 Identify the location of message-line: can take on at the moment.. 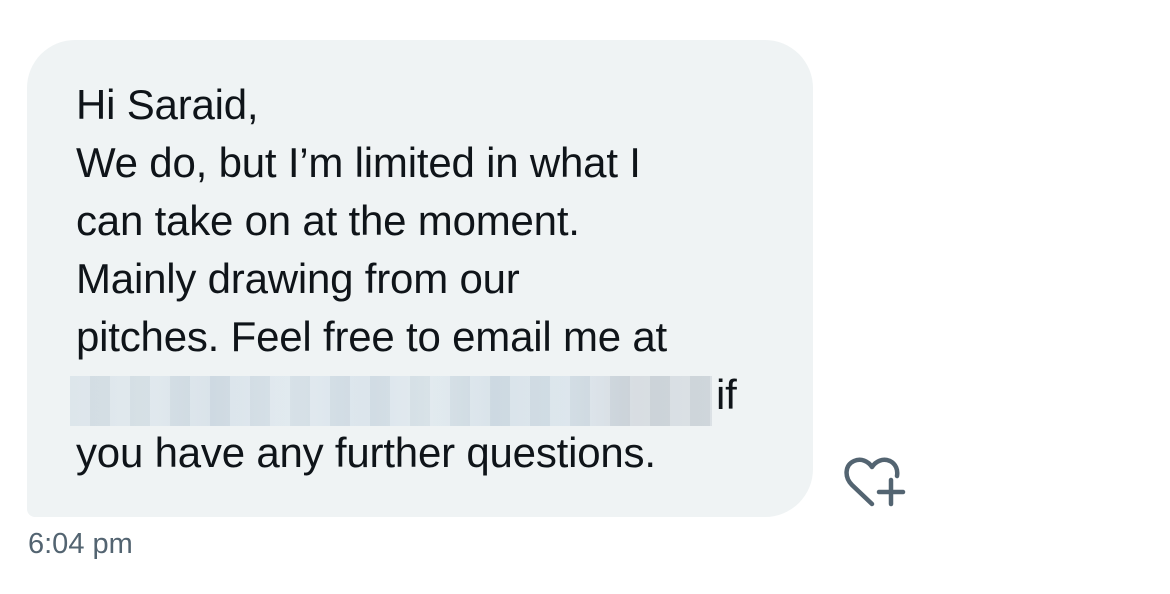
(328, 220).